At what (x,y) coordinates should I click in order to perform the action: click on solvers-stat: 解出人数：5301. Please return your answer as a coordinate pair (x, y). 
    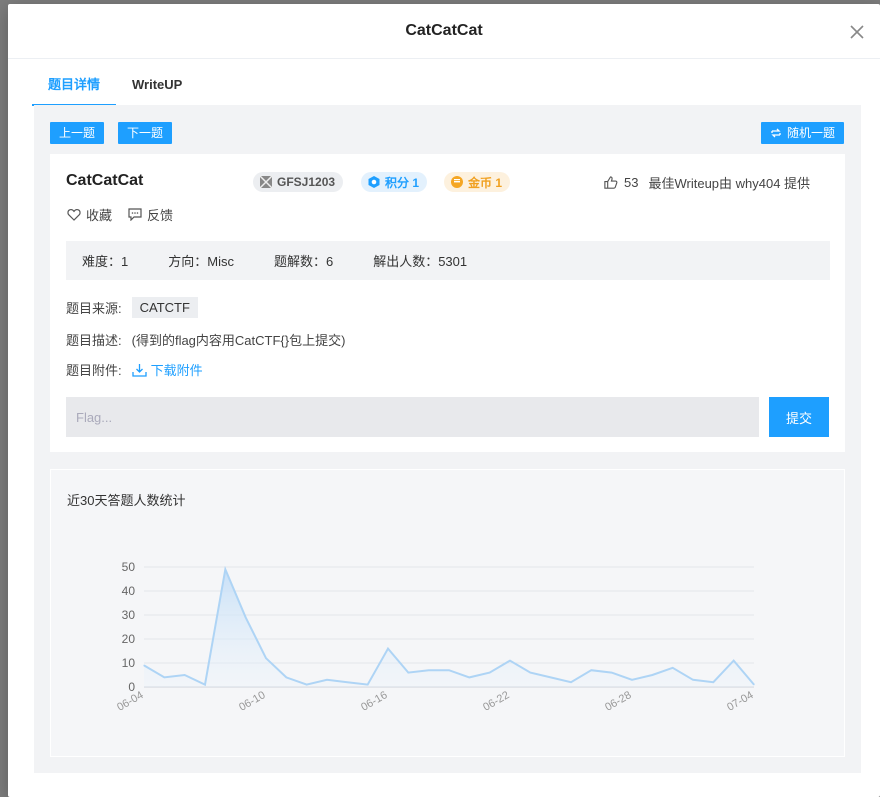
    Looking at the image, I should click on (420, 261).